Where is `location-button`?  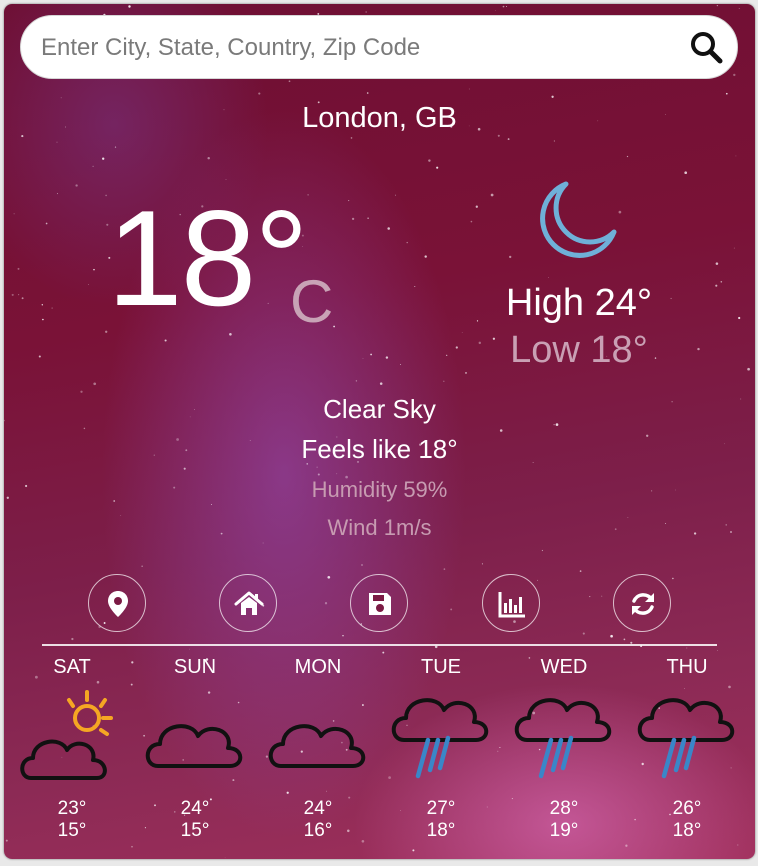
location-button is located at coordinates (117, 603).